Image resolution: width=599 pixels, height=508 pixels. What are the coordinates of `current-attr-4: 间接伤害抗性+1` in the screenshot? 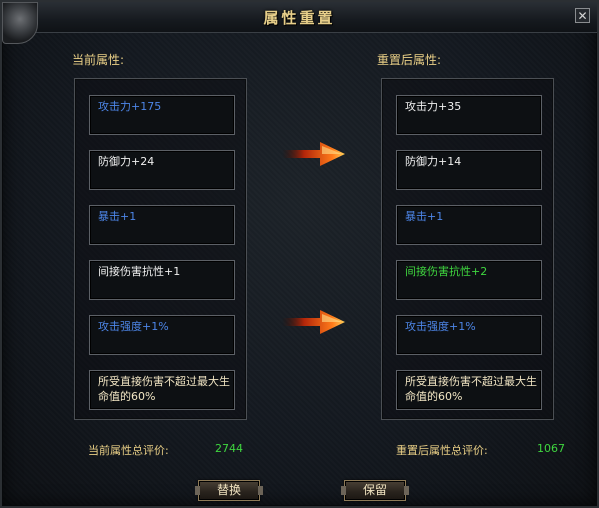 It's located at (162, 280).